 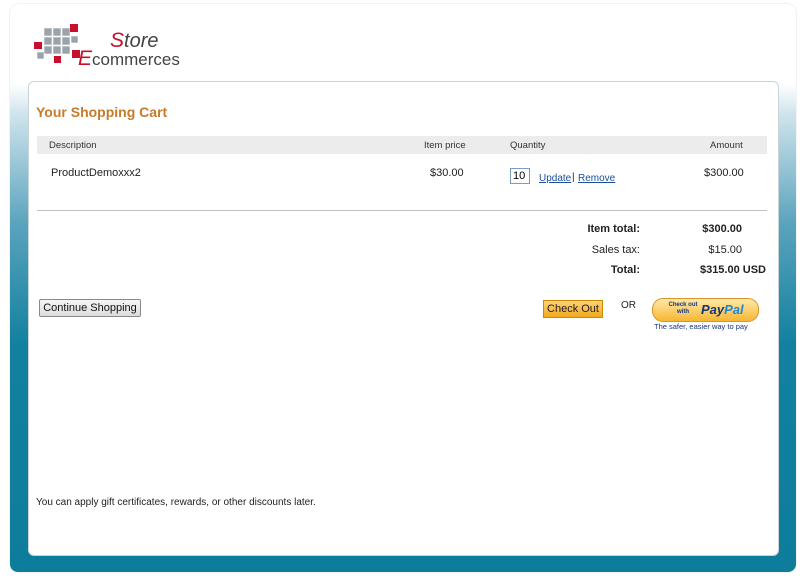 I want to click on continue-shopping-button: Continue Shopping, so click(x=90, y=308).